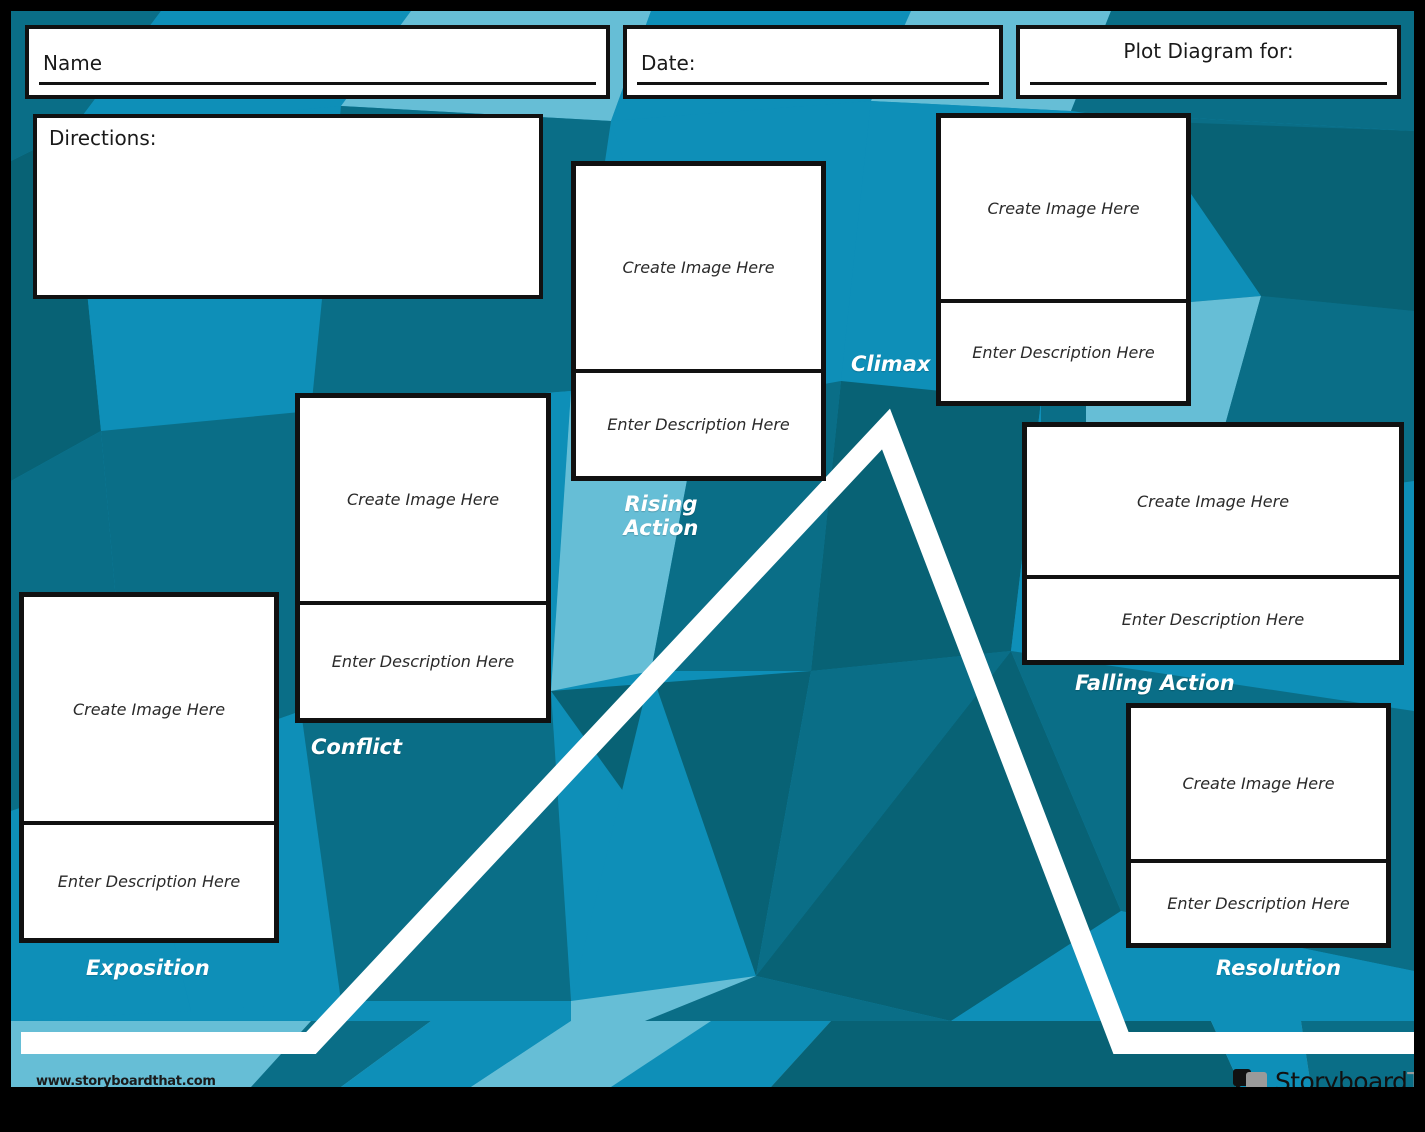 The height and width of the screenshot is (1132, 1425). I want to click on climax-description-cell: Enter Description Here, so click(1063, 352).